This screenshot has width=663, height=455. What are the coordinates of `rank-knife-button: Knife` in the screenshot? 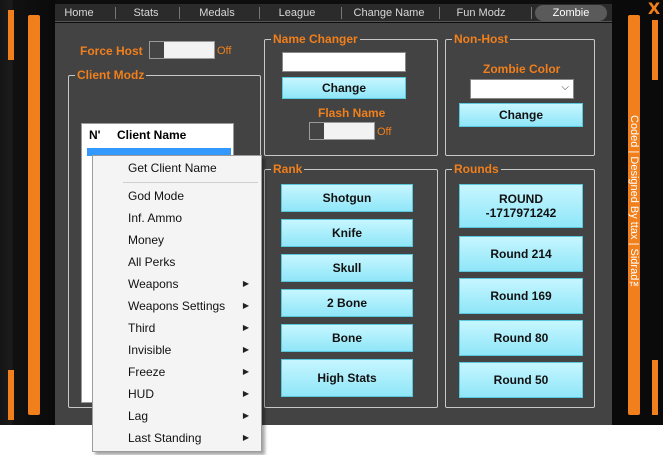 It's located at (347, 233).